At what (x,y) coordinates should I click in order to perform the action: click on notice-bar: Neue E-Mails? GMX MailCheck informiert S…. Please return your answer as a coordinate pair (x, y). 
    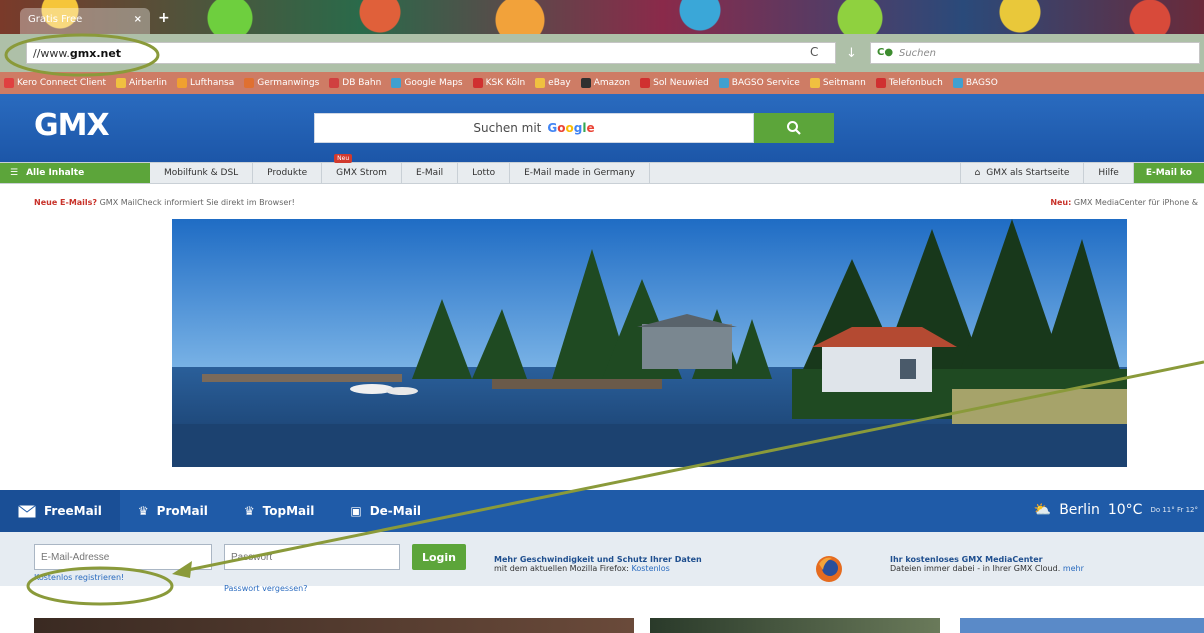
    Looking at the image, I should click on (602, 203).